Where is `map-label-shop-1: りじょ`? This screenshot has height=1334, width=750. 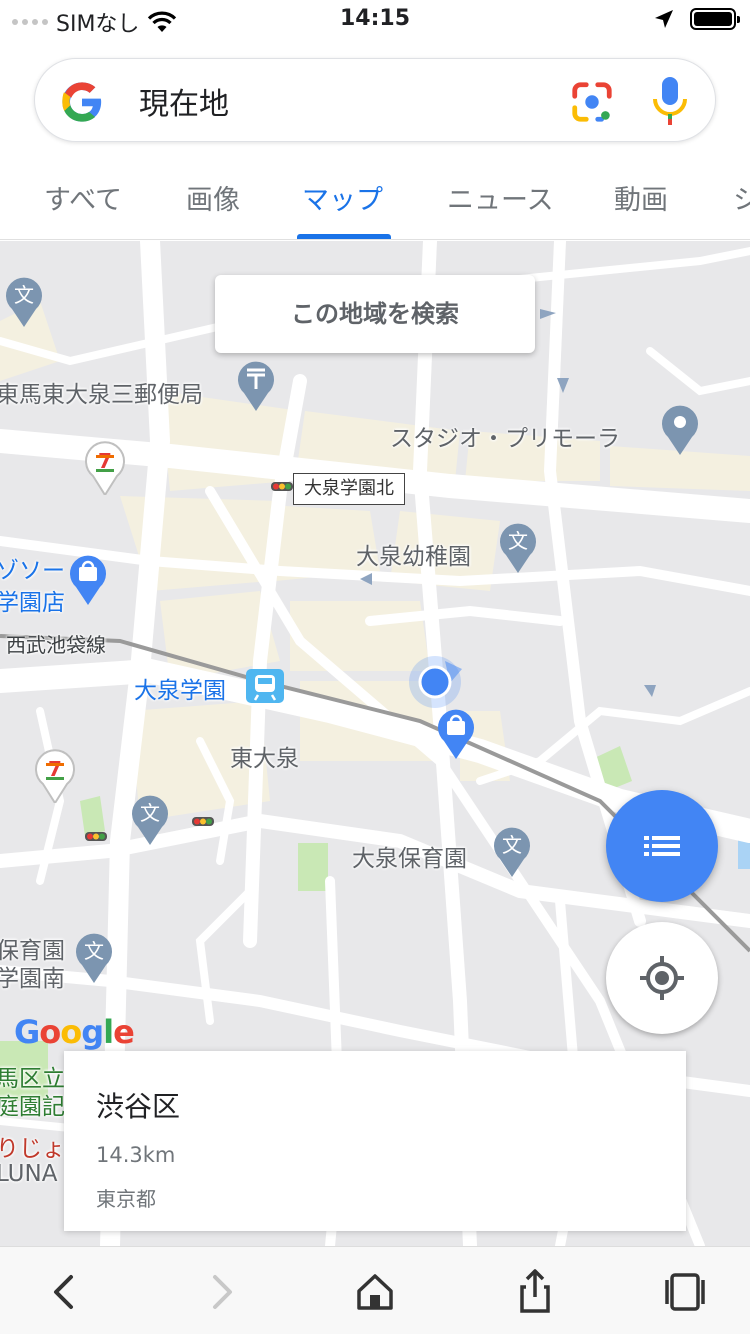
map-label-shop-1: りじょ is located at coordinates (32, 1146).